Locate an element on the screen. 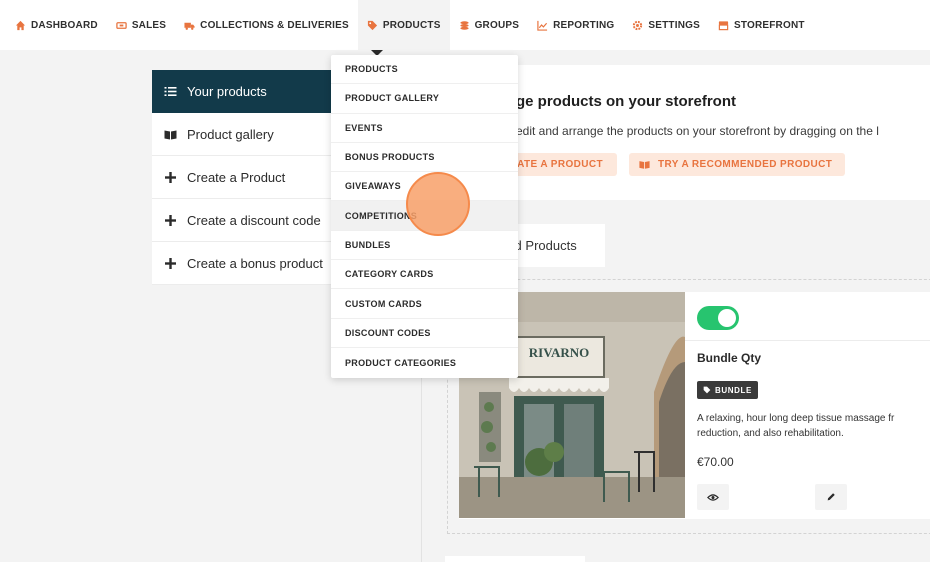 The width and height of the screenshot is (930, 562). nav-reporting: REPORTING is located at coordinates (575, 25).